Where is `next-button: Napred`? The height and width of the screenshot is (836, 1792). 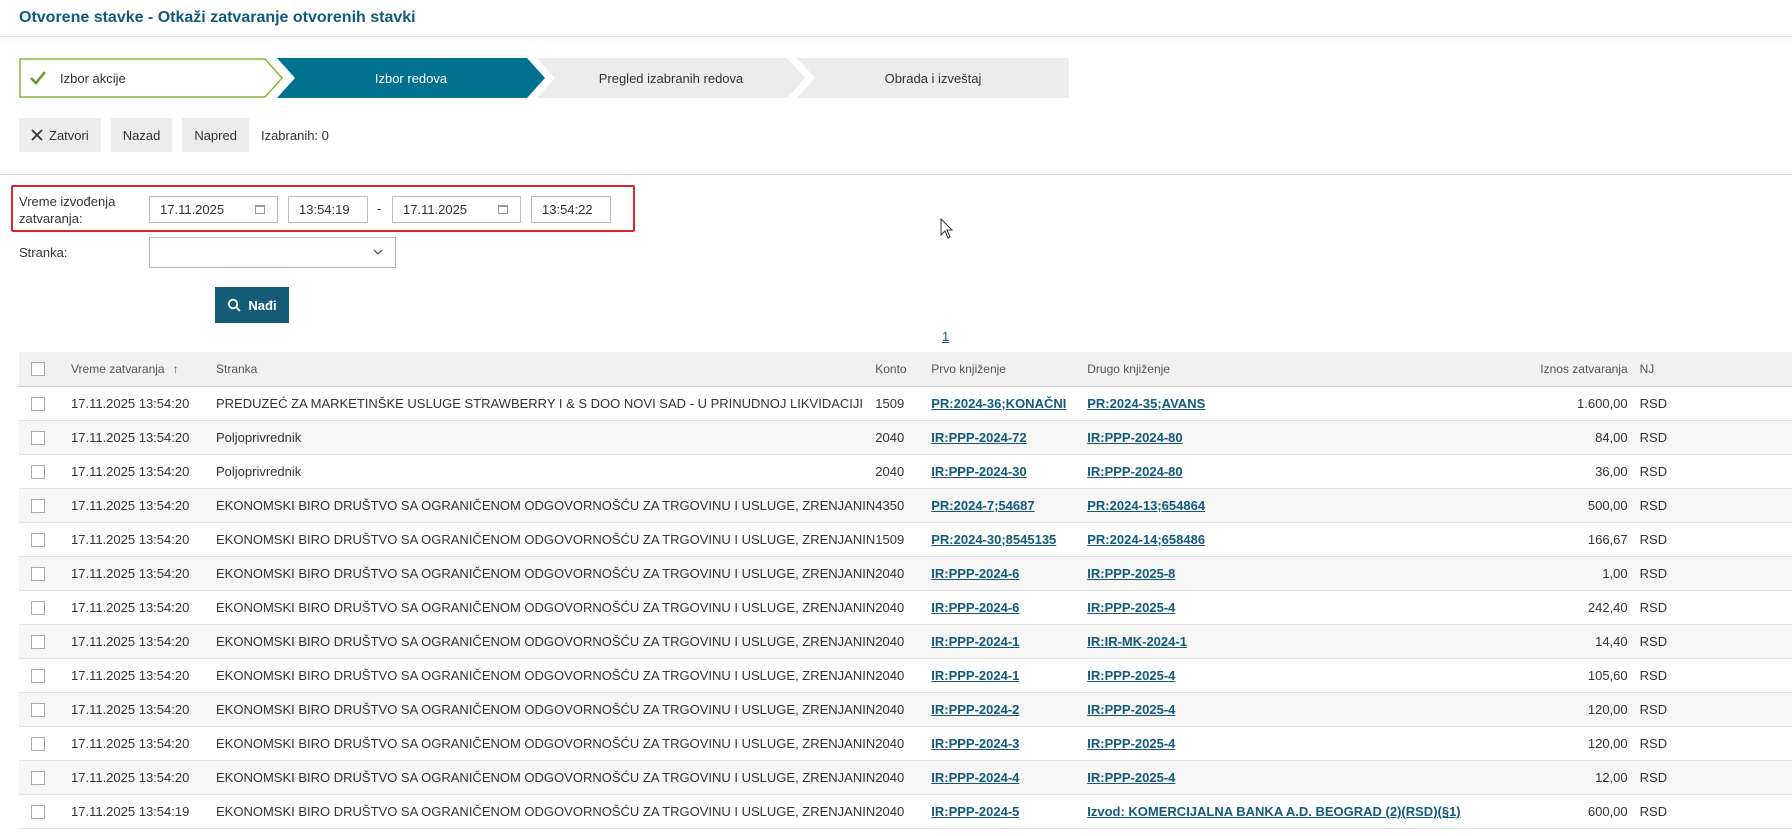
next-button: Napred is located at coordinates (215, 135).